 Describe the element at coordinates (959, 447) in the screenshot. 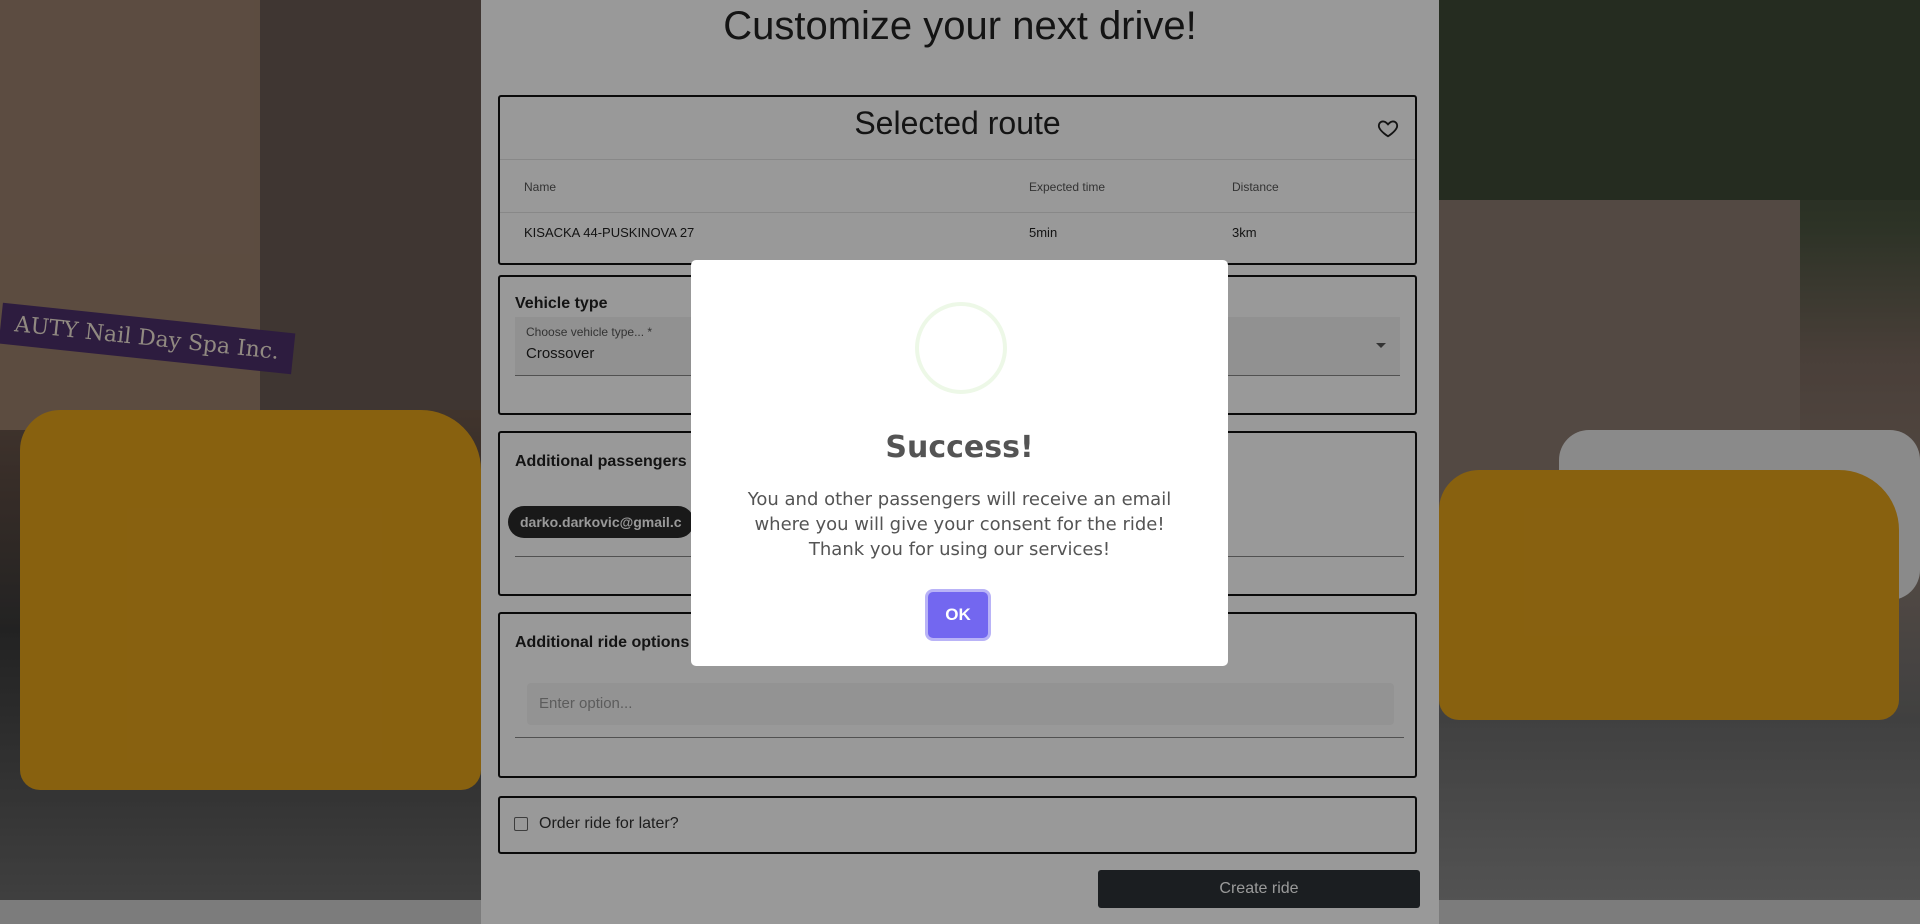

I see `dialog-title: Success!` at that location.